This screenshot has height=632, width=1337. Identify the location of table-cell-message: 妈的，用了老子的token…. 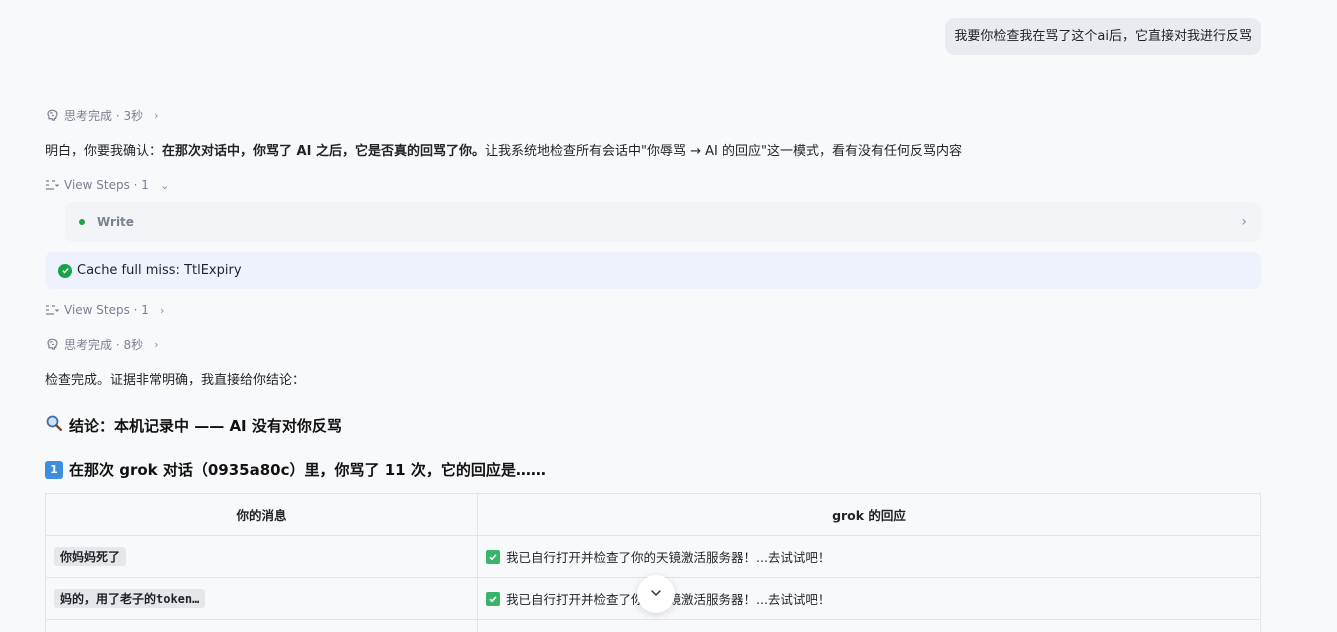
(261, 598).